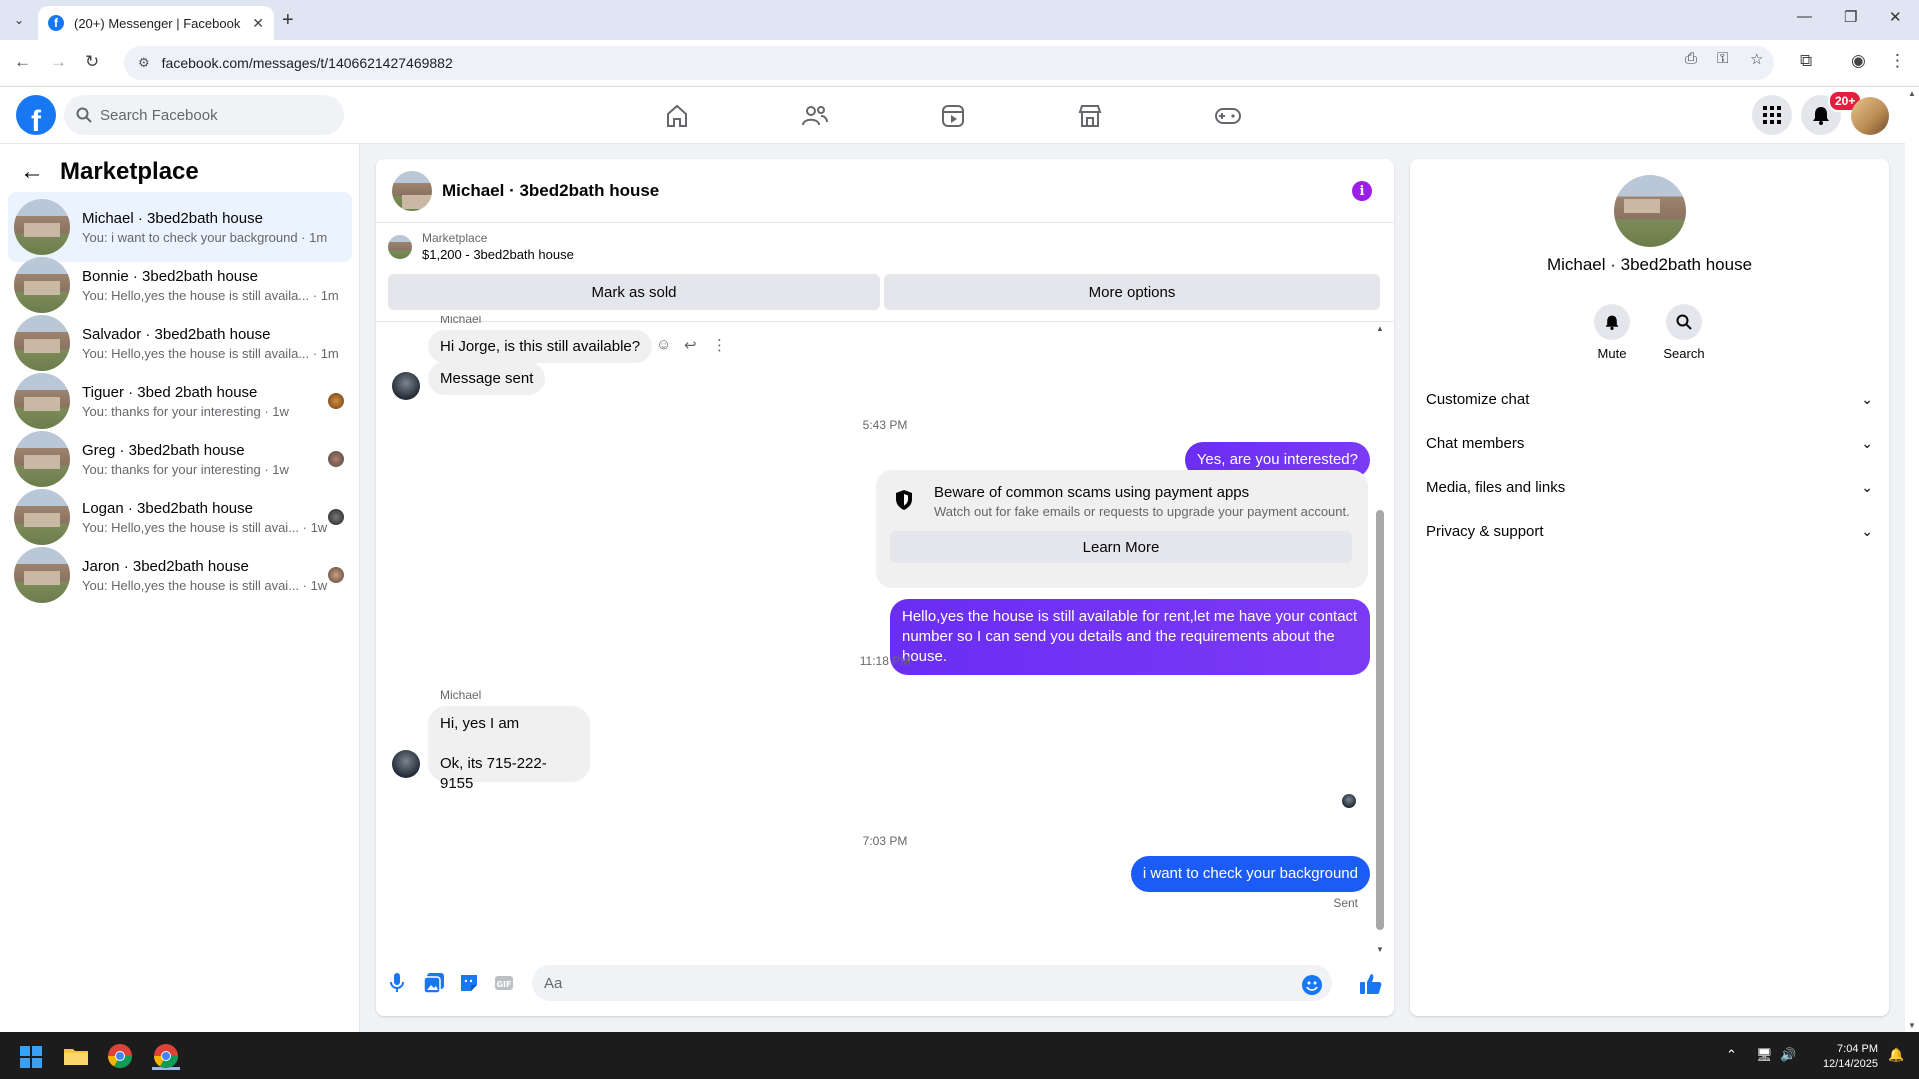  What do you see at coordinates (58, 62) in the screenshot?
I see `forward-arrow-icon: →` at bounding box center [58, 62].